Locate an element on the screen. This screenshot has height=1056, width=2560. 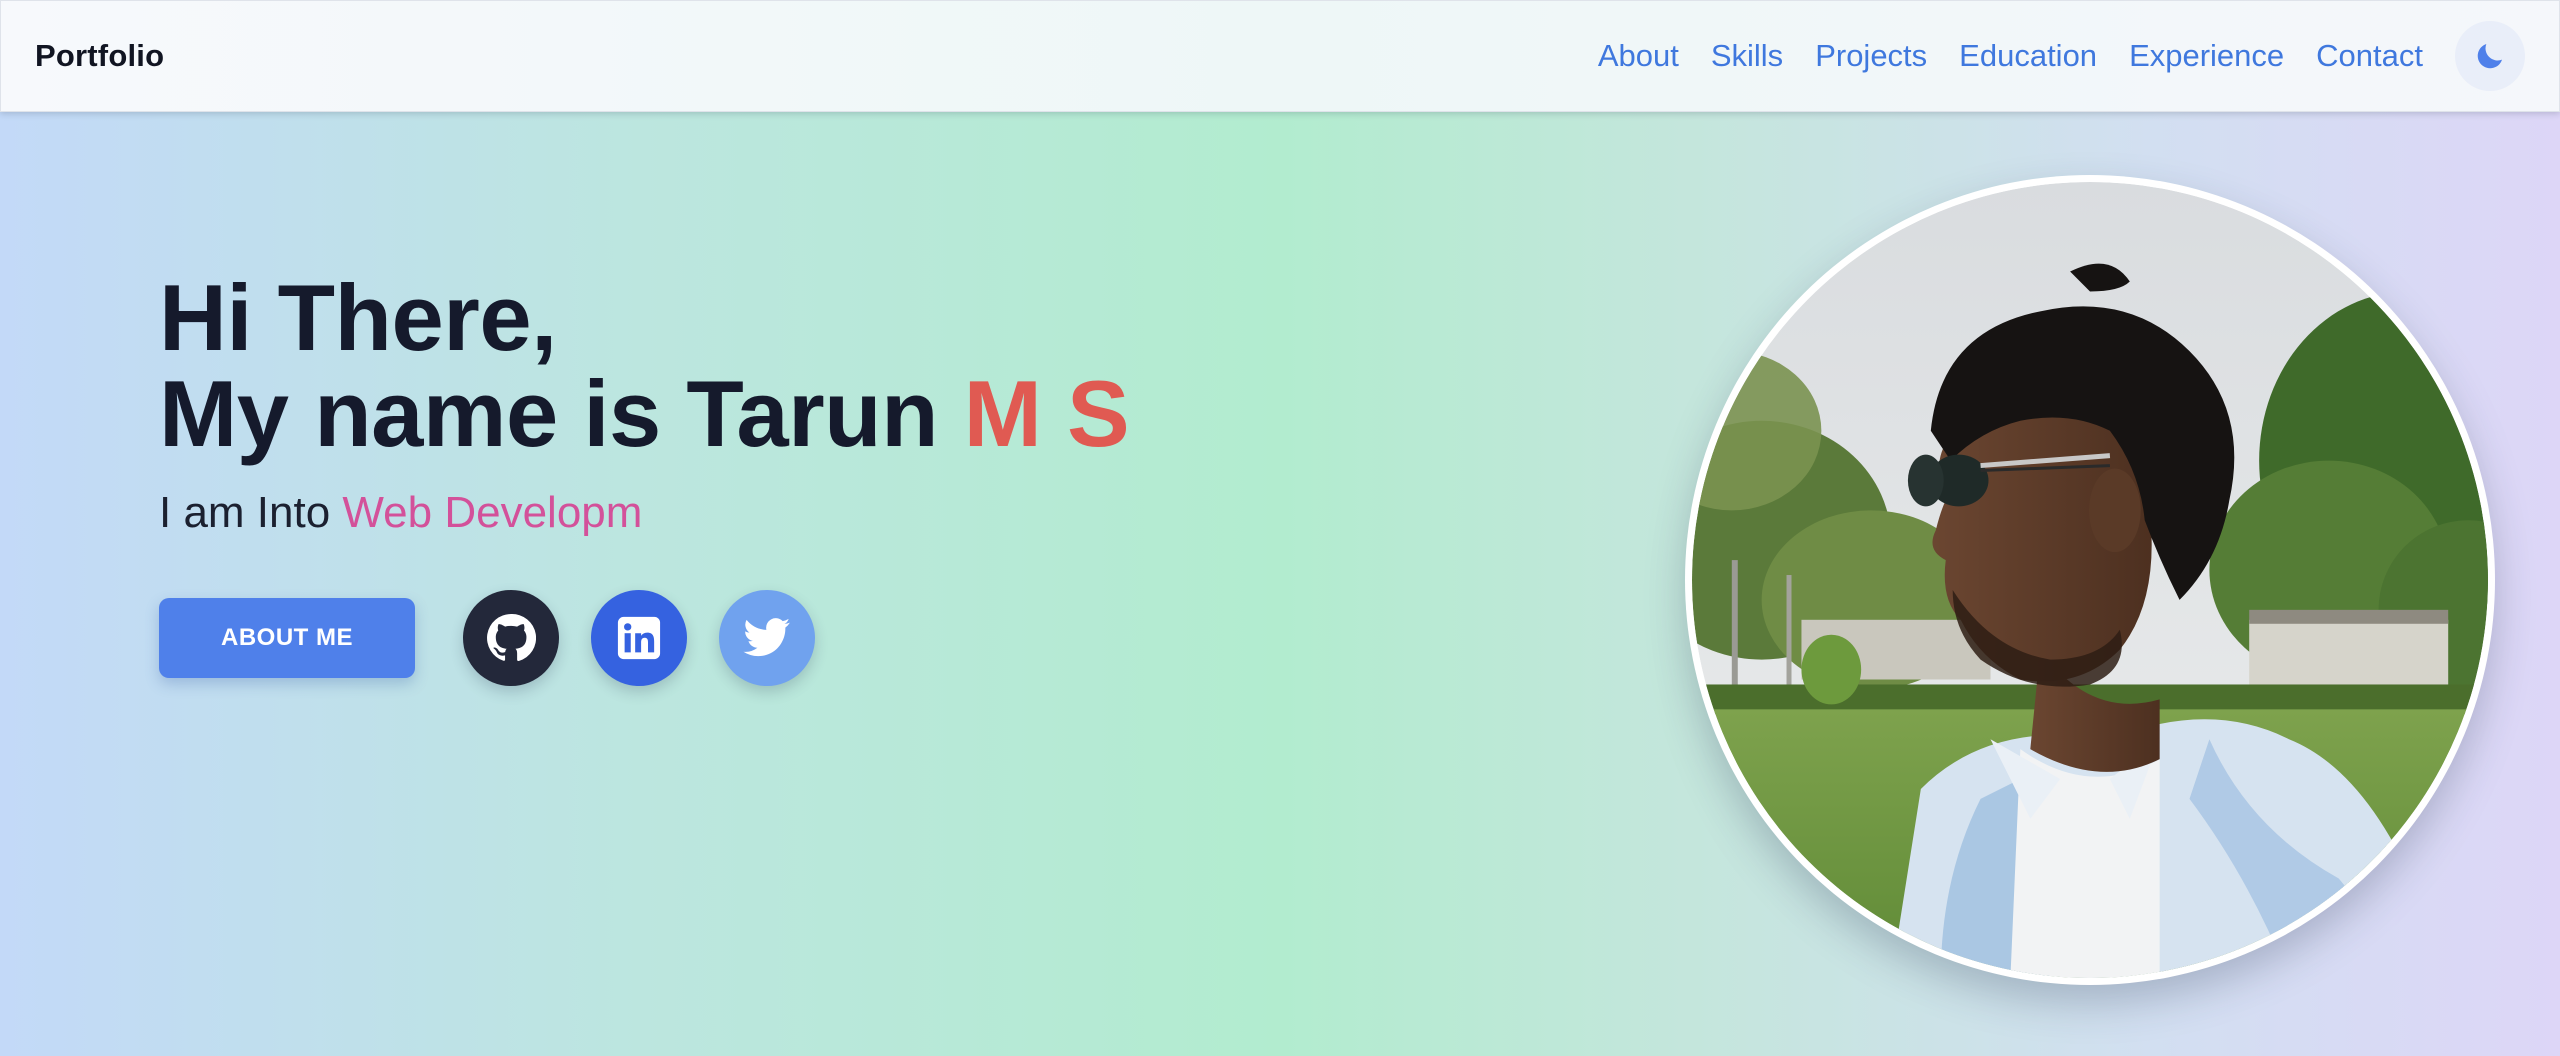
linkedin-icon is located at coordinates (639, 638).